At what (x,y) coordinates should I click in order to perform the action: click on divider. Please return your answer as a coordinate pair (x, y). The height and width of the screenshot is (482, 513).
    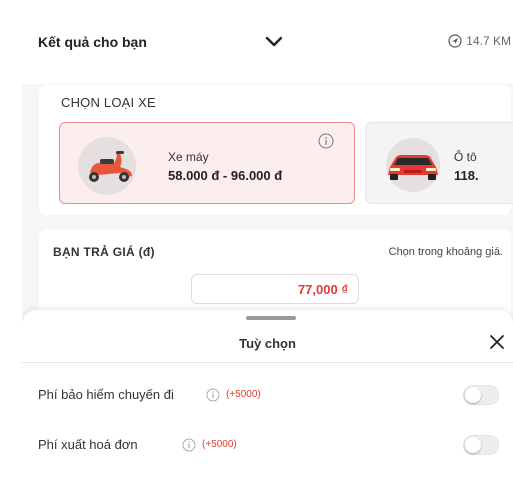
    Looking at the image, I should click on (267, 362).